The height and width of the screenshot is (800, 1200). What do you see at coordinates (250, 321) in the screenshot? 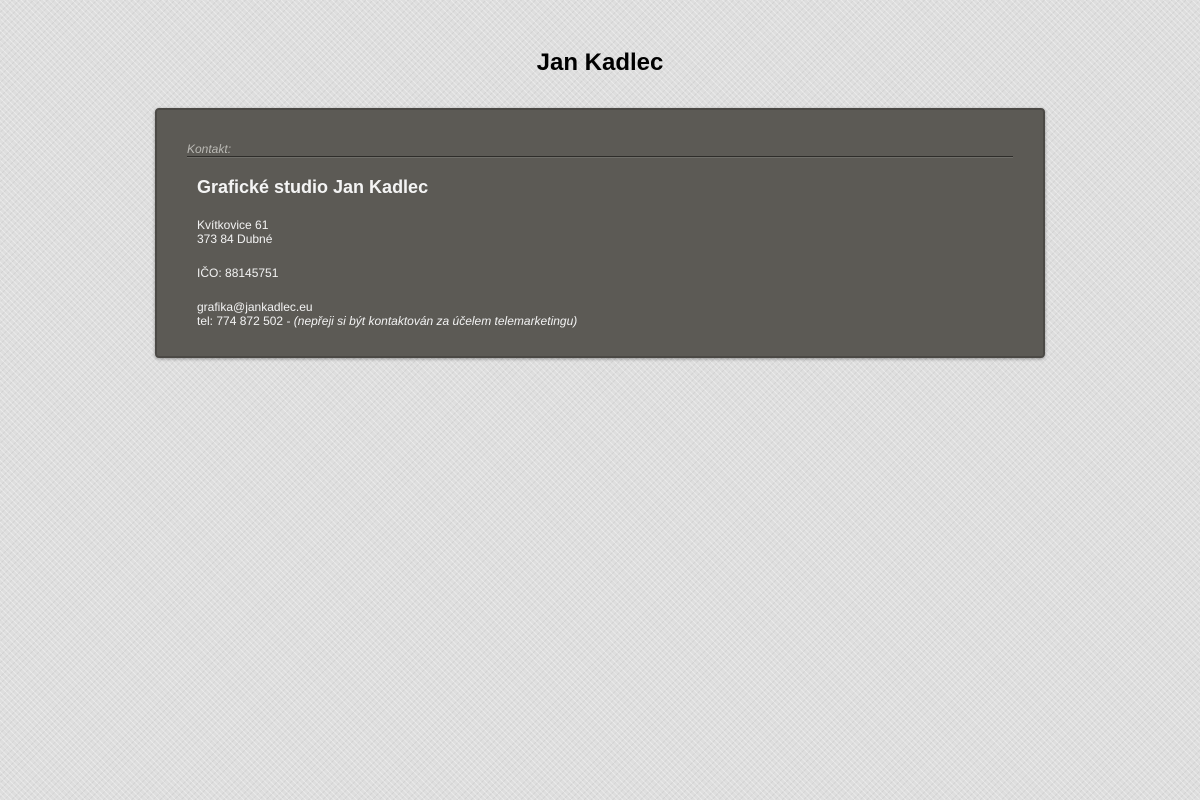
I see `phone-number: 774 872 502` at bounding box center [250, 321].